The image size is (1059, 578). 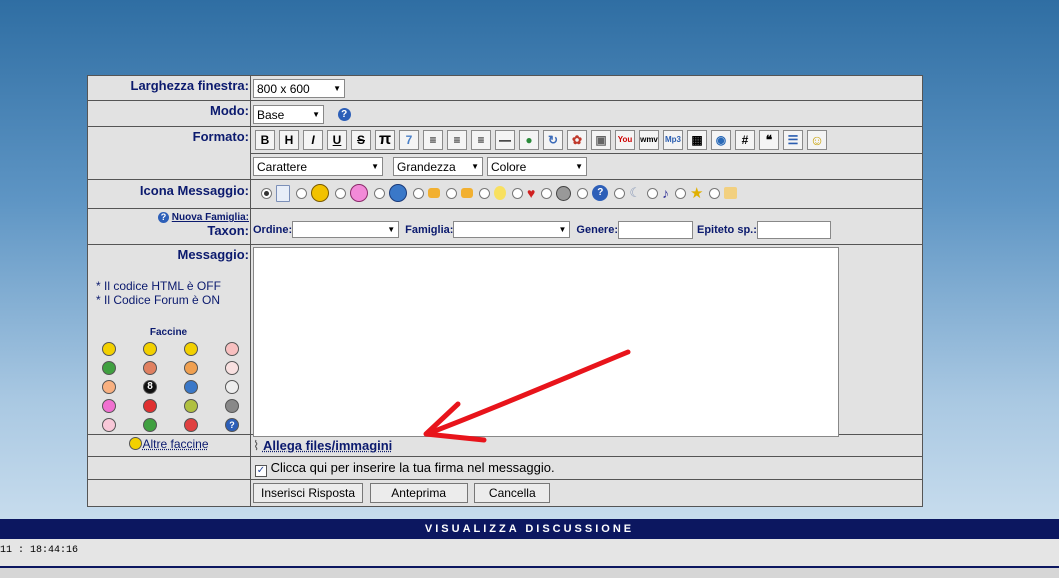 I want to click on altre-faccine-block: Altre faccine, so click(x=169, y=445).